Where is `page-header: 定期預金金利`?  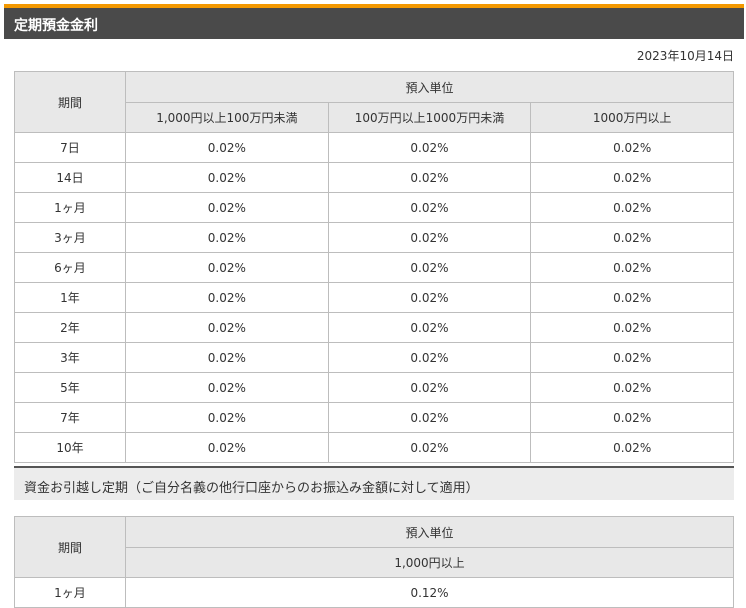
page-header: 定期預金金利 is located at coordinates (374, 21).